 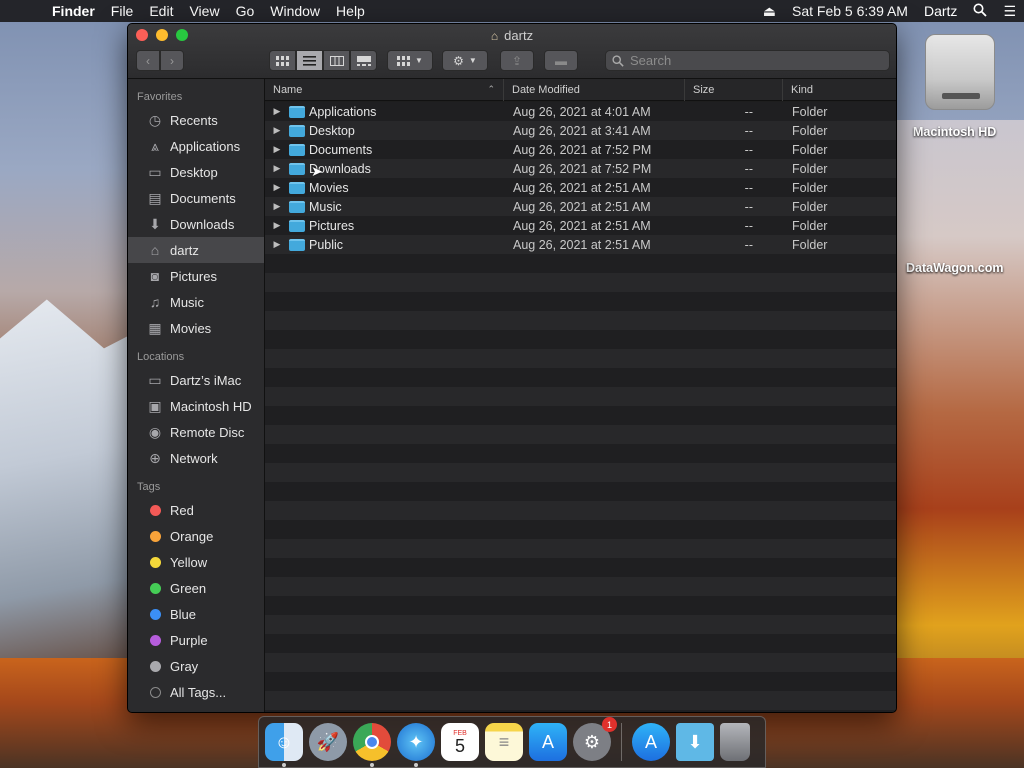 What do you see at coordinates (839, 90) in the screenshot?
I see `column-header-kind: Kind` at bounding box center [839, 90].